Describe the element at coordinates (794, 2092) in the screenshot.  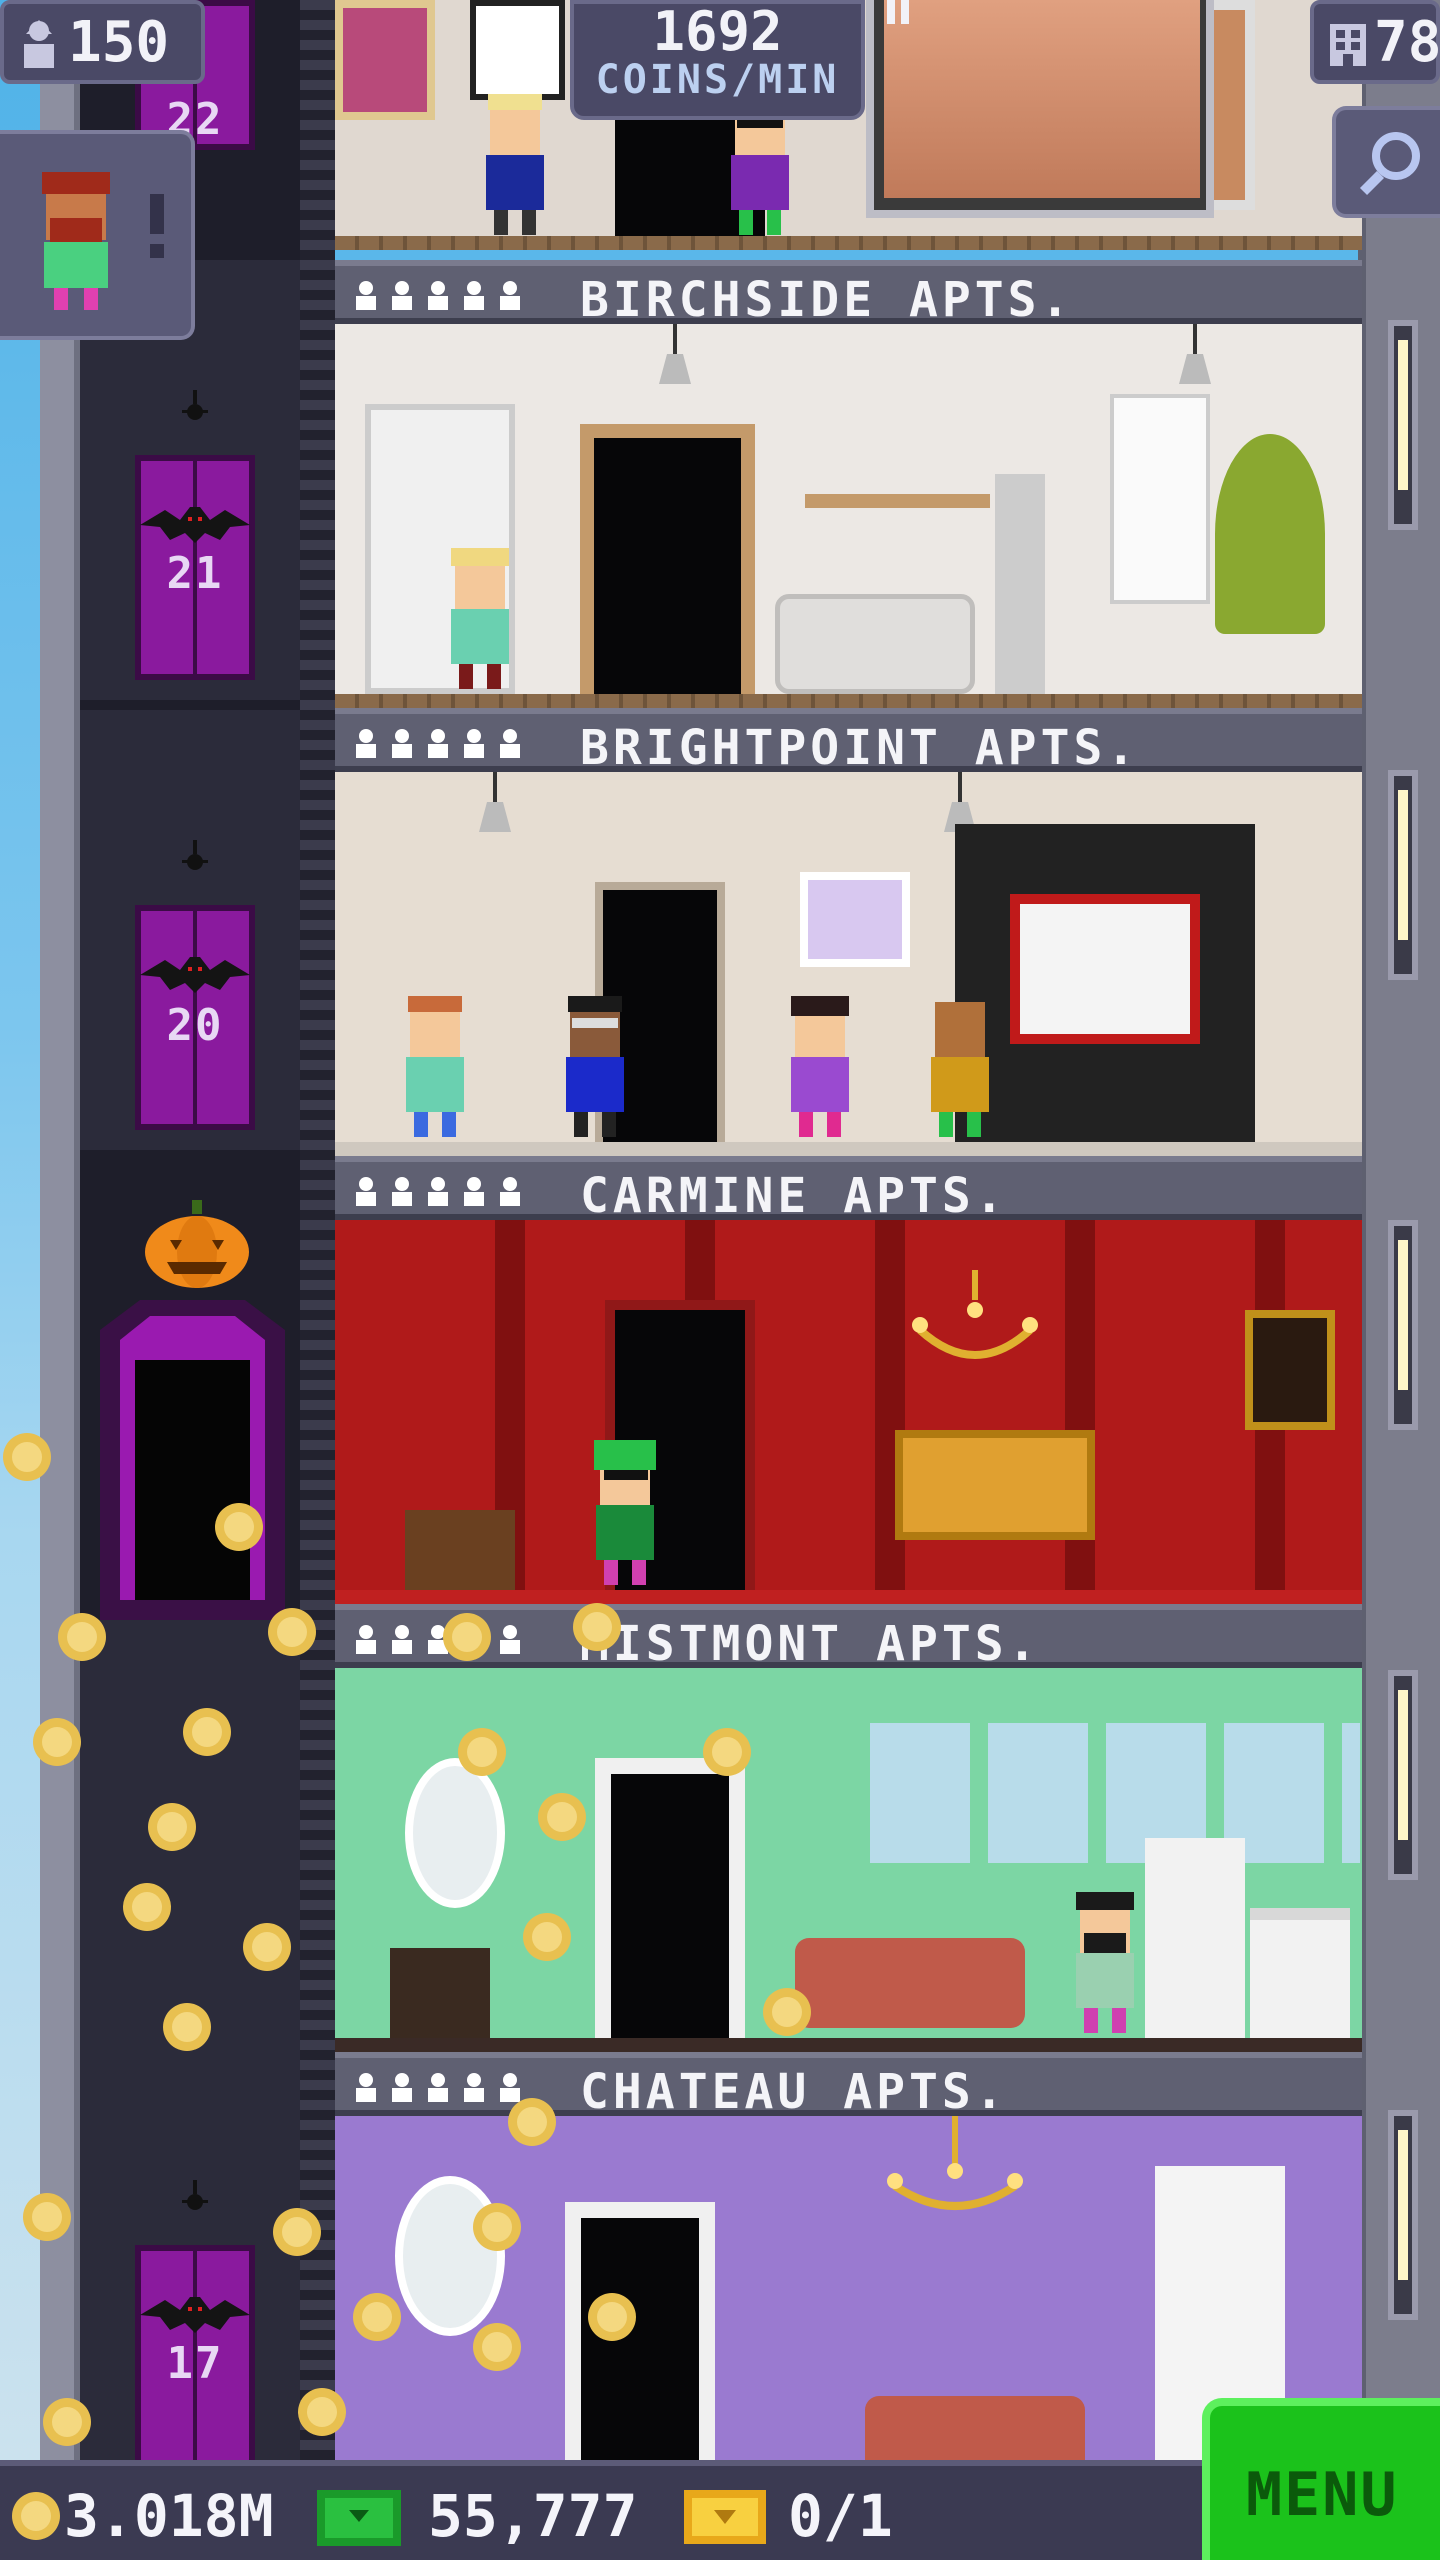
I see `floor-name: CHATEAU APTS.` at that location.